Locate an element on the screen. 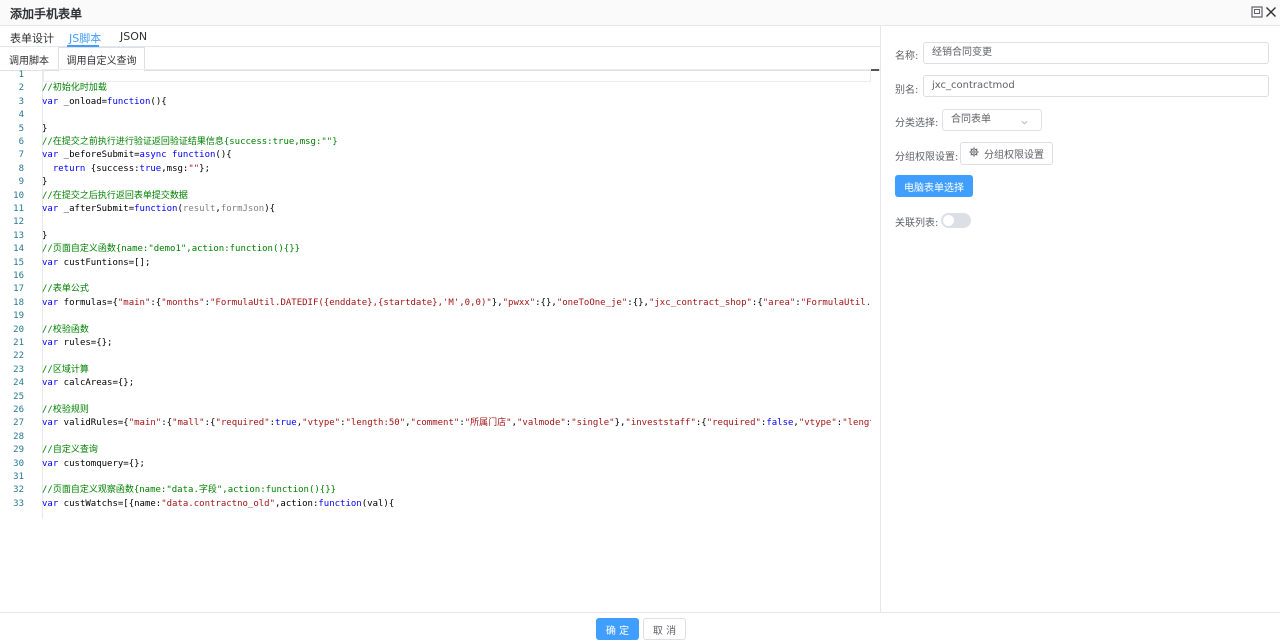 The height and width of the screenshot is (643, 1280). code-text: //表单公式 is located at coordinates (65, 289).